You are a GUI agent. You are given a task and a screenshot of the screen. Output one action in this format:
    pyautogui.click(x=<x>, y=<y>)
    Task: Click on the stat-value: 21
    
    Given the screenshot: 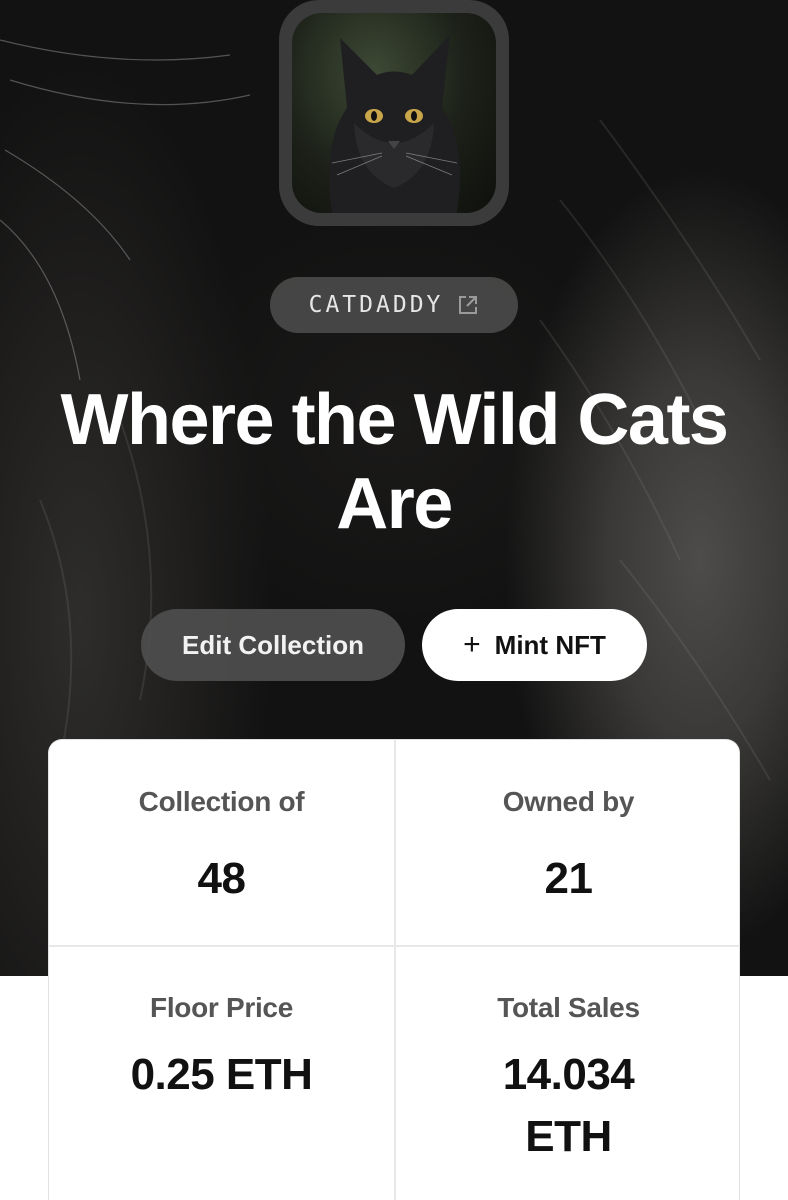 What is the action you would take?
    pyautogui.click(x=568, y=878)
    